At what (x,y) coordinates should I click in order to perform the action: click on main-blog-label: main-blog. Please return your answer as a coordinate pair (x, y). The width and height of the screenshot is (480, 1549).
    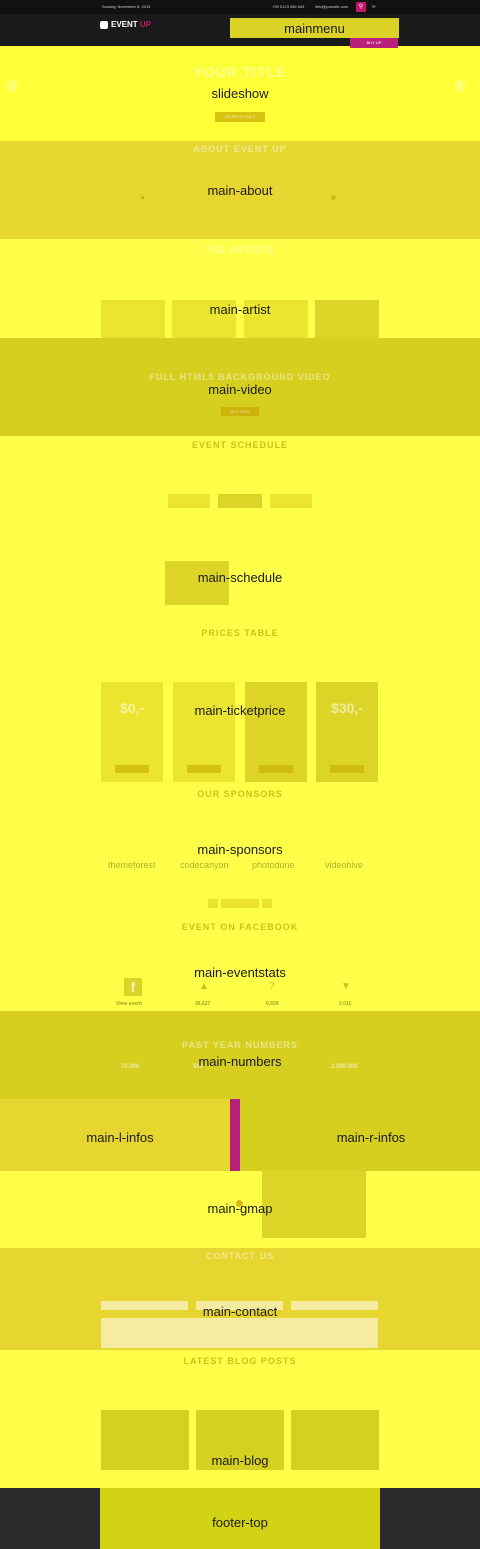
    Looking at the image, I should click on (240, 1460).